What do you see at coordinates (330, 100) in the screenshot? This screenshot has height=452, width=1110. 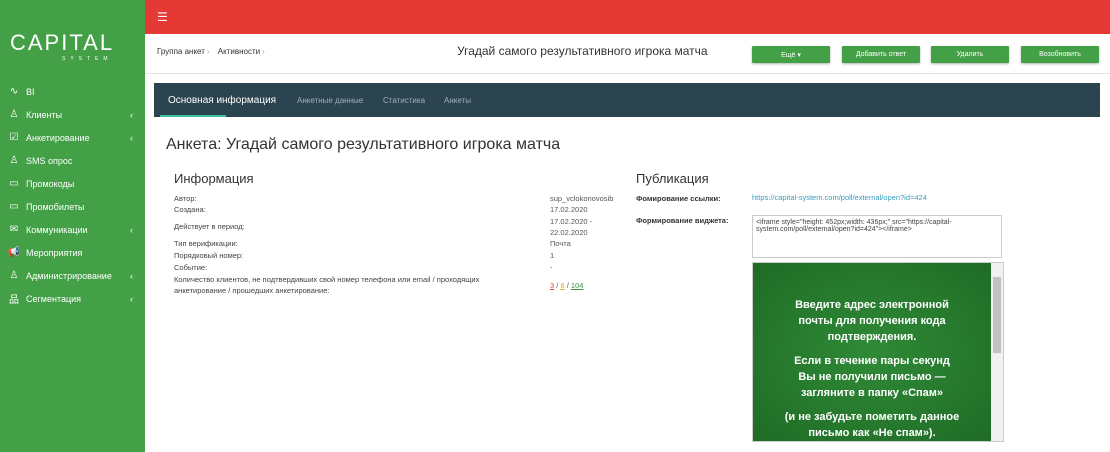 I see `tab-survey-data: Анкетные данные` at bounding box center [330, 100].